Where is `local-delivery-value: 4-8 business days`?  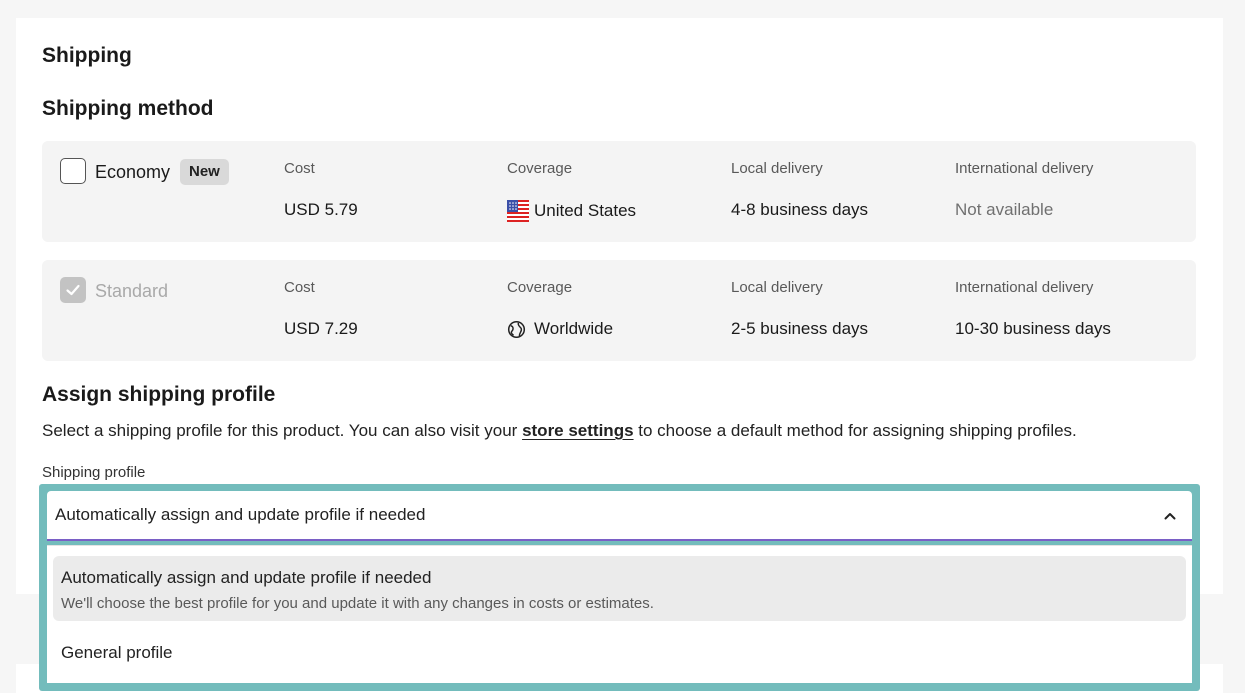 local-delivery-value: 4-8 business days is located at coordinates (800, 209).